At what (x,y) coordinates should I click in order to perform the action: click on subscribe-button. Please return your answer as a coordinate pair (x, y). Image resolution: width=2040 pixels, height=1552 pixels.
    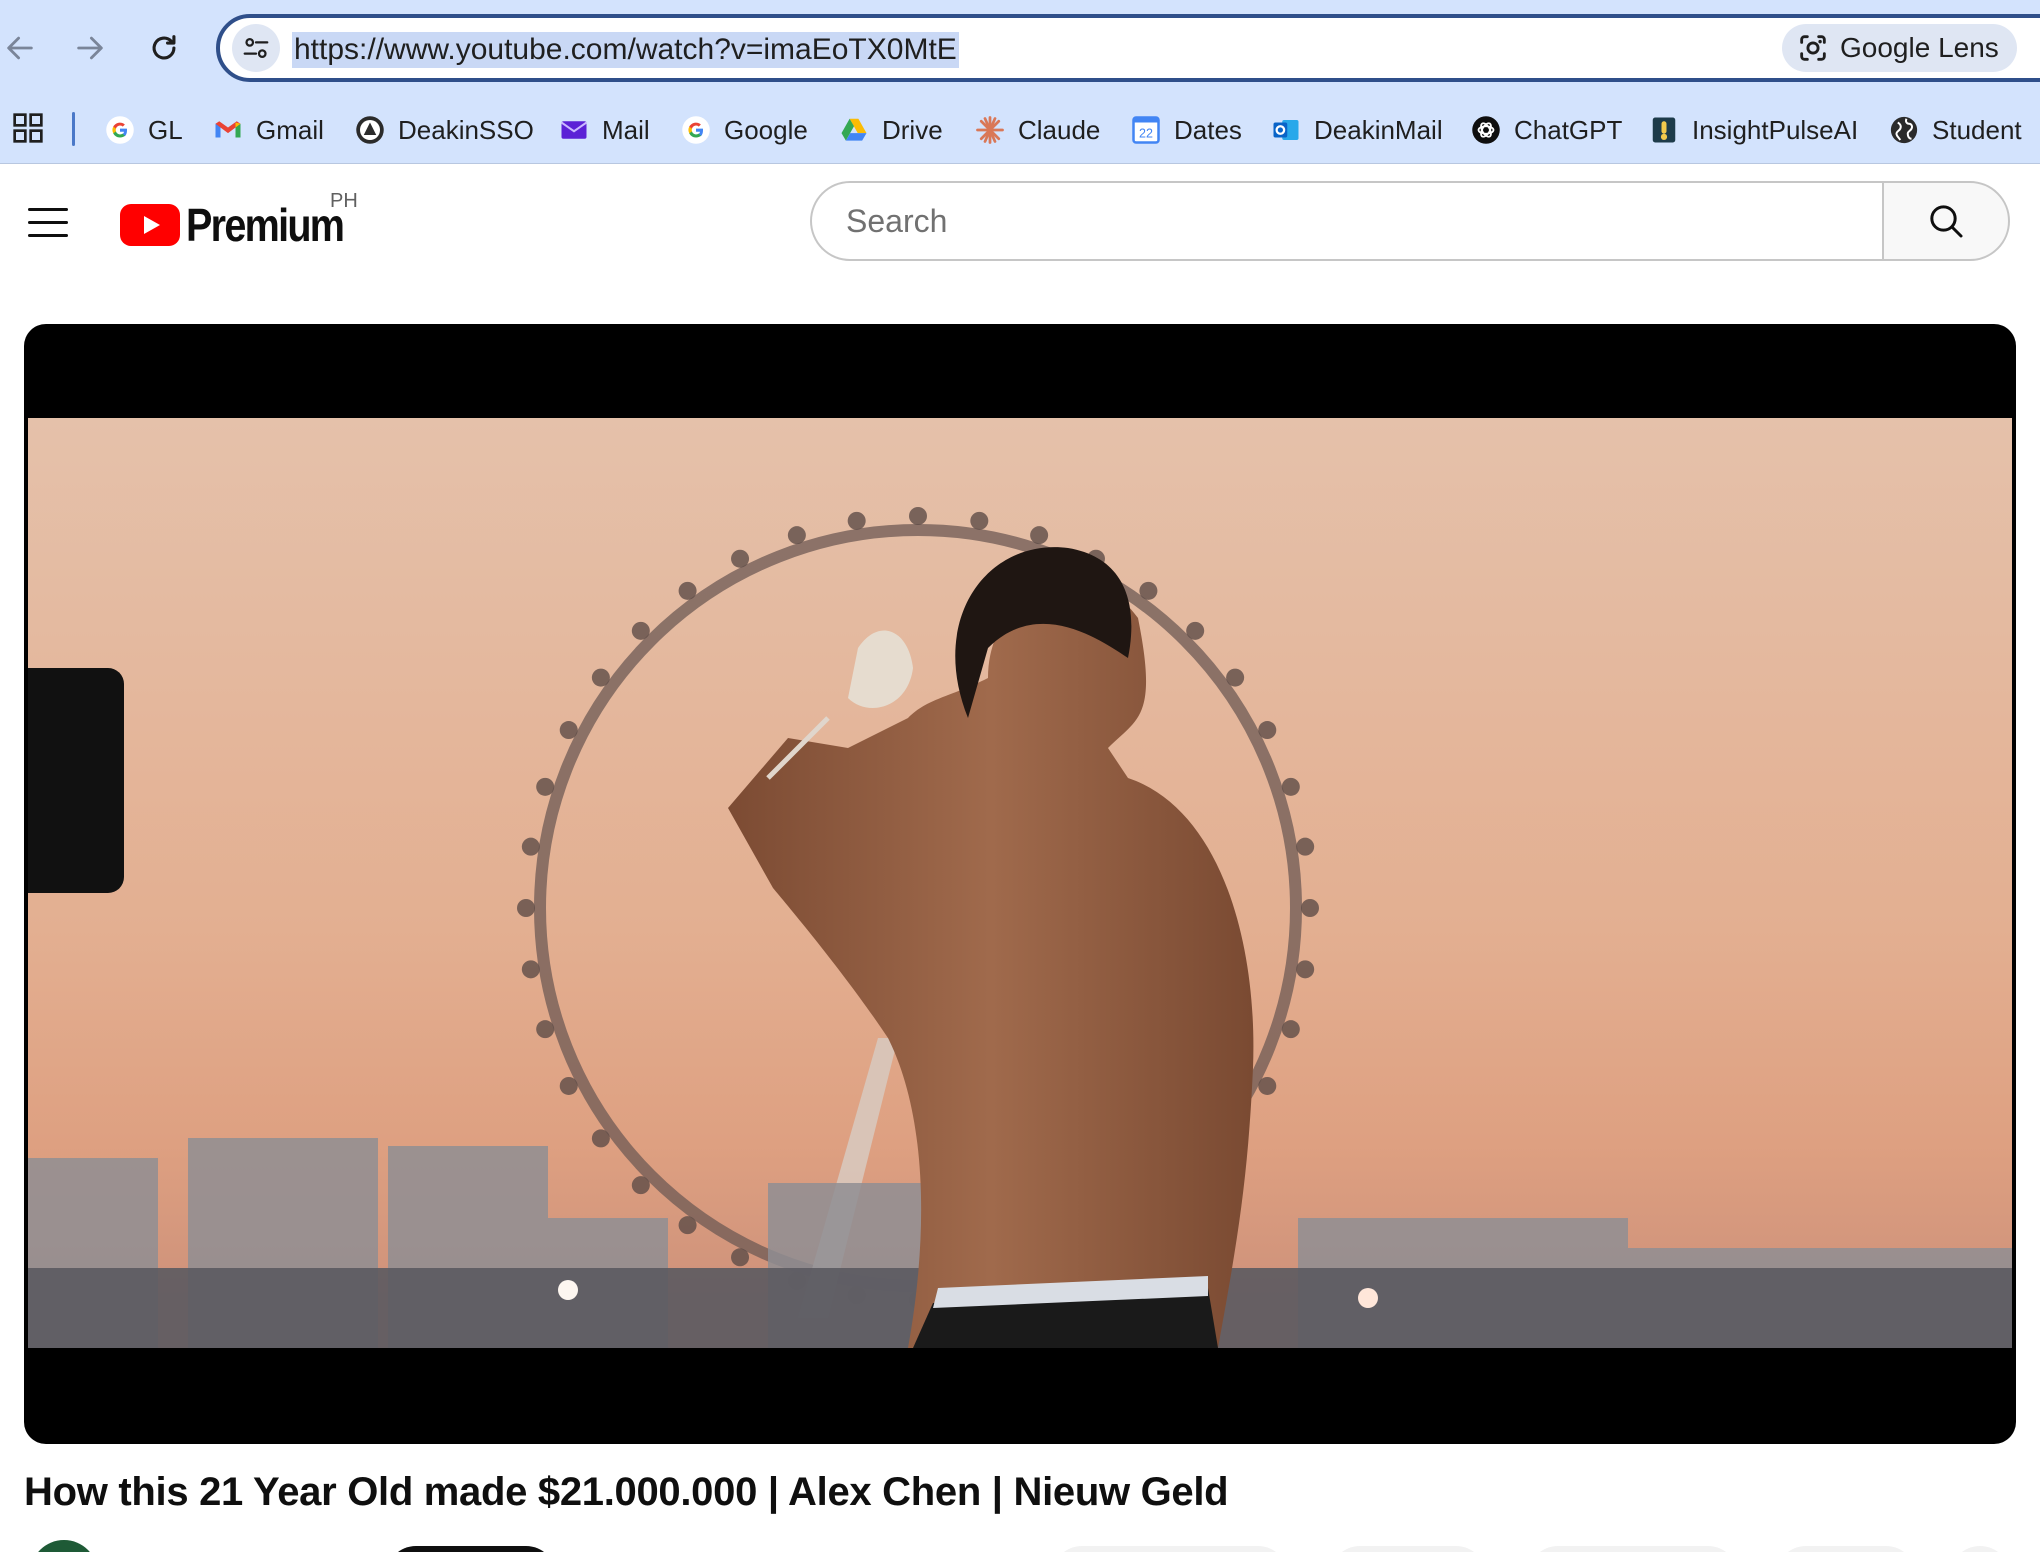
    Looking at the image, I should click on (471, 1549).